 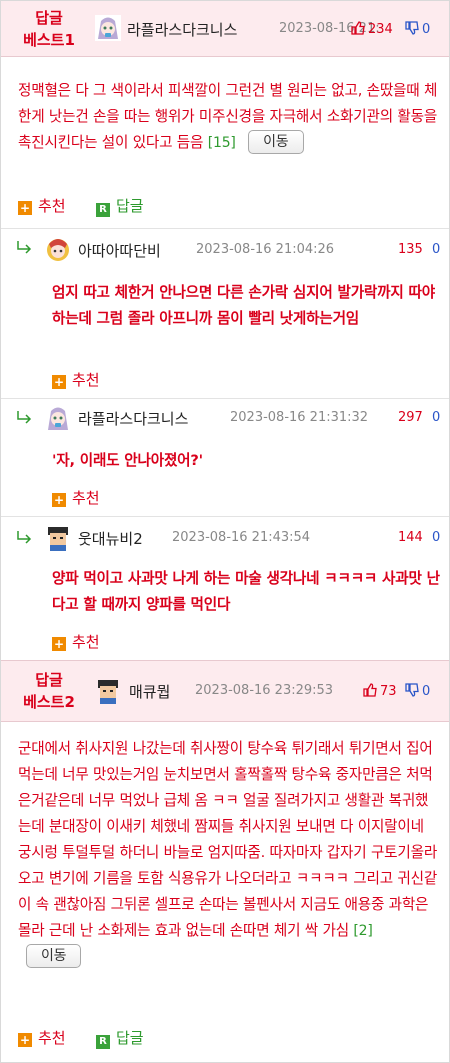 What do you see at coordinates (127, 460) in the screenshot?
I see `reply2-text: '자, 이래도 안나아졌어?'` at bounding box center [127, 460].